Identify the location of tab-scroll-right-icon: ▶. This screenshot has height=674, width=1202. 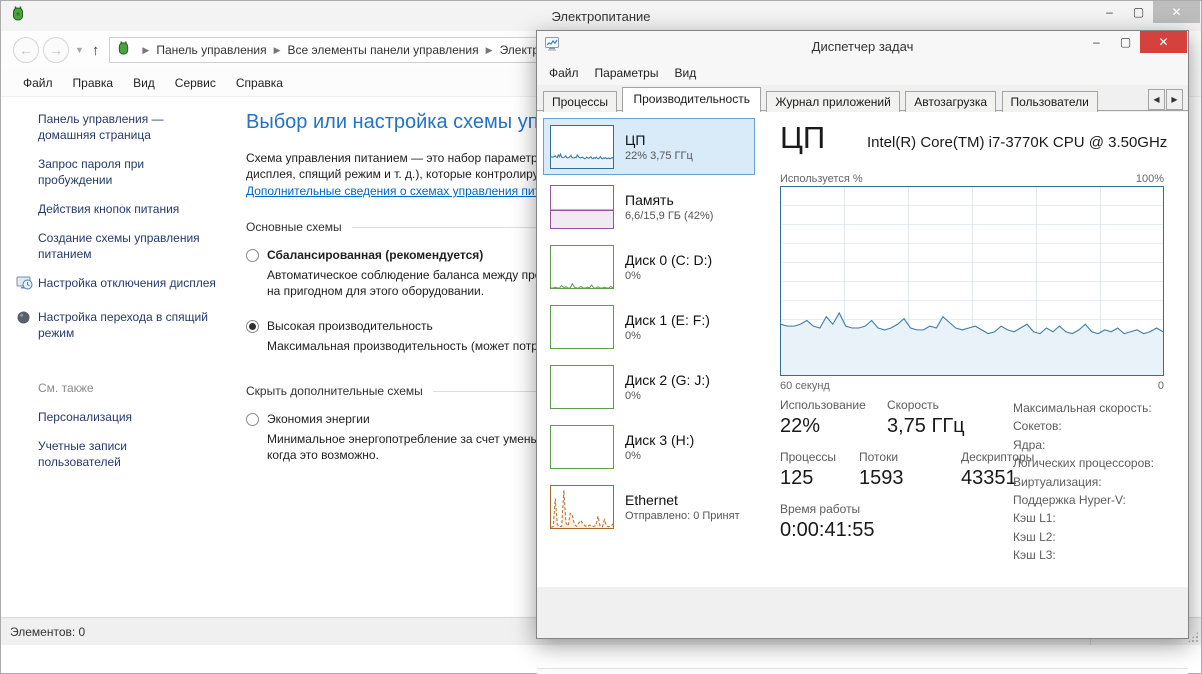
(1174, 99).